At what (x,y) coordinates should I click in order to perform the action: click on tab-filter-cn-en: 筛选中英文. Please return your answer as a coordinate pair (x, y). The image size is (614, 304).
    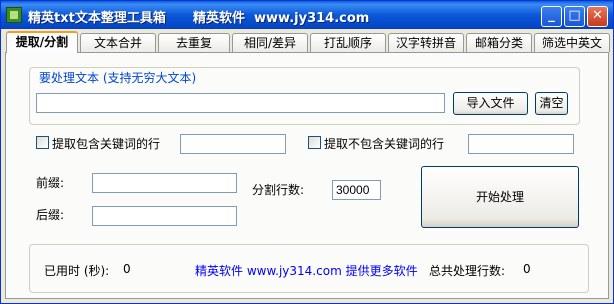
    Looking at the image, I should click on (572, 42).